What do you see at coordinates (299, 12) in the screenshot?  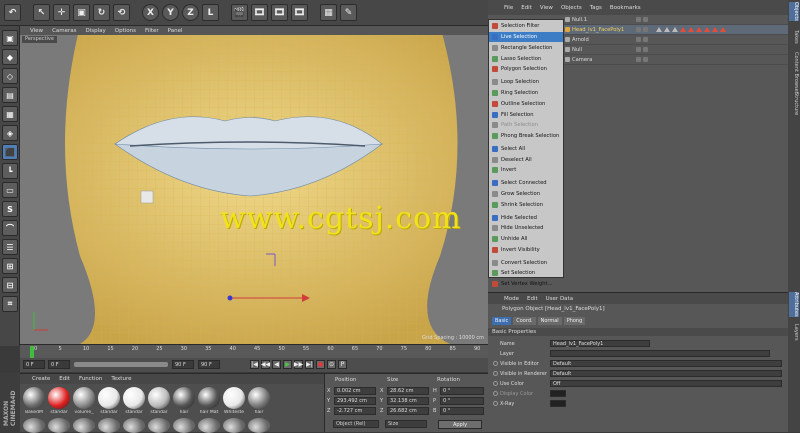 I see `toolbar-button-13: 🎞` at bounding box center [299, 12].